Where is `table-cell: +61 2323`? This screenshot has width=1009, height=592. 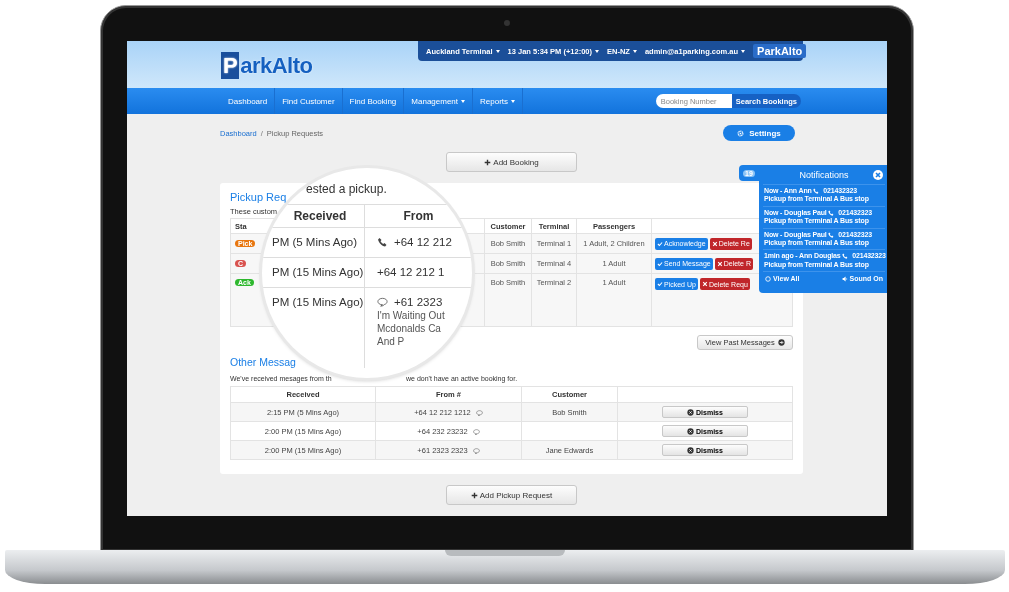
table-cell: +61 2323 is located at coordinates (418, 302).